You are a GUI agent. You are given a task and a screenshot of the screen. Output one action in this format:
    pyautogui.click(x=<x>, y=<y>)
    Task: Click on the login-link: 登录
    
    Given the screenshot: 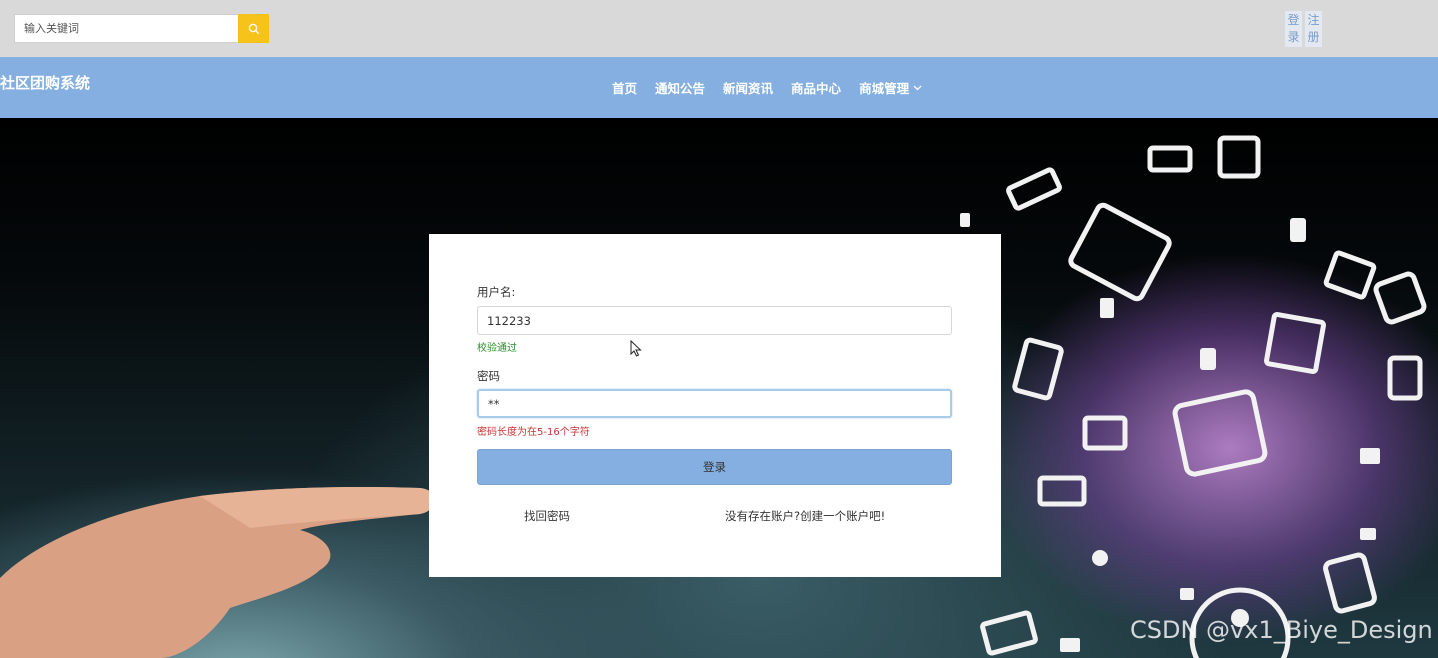 What is the action you would take?
    pyautogui.click(x=1293, y=29)
    